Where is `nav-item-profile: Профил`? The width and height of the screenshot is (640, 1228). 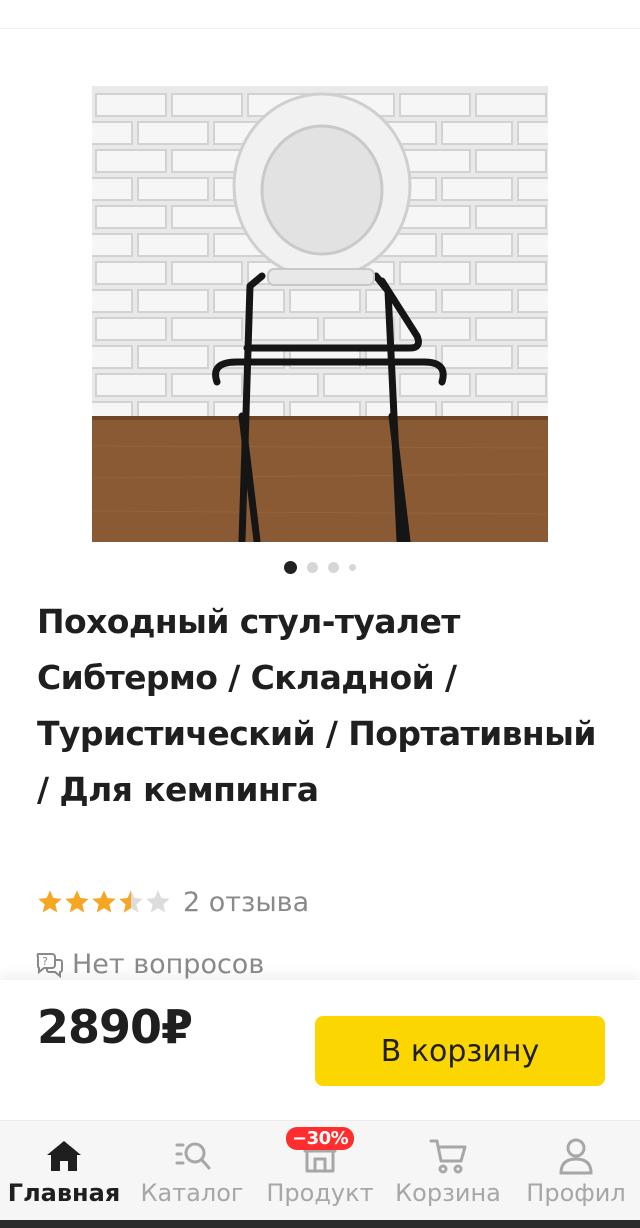 nav-item-profile: Профил is located at coordinates (576, 1171).